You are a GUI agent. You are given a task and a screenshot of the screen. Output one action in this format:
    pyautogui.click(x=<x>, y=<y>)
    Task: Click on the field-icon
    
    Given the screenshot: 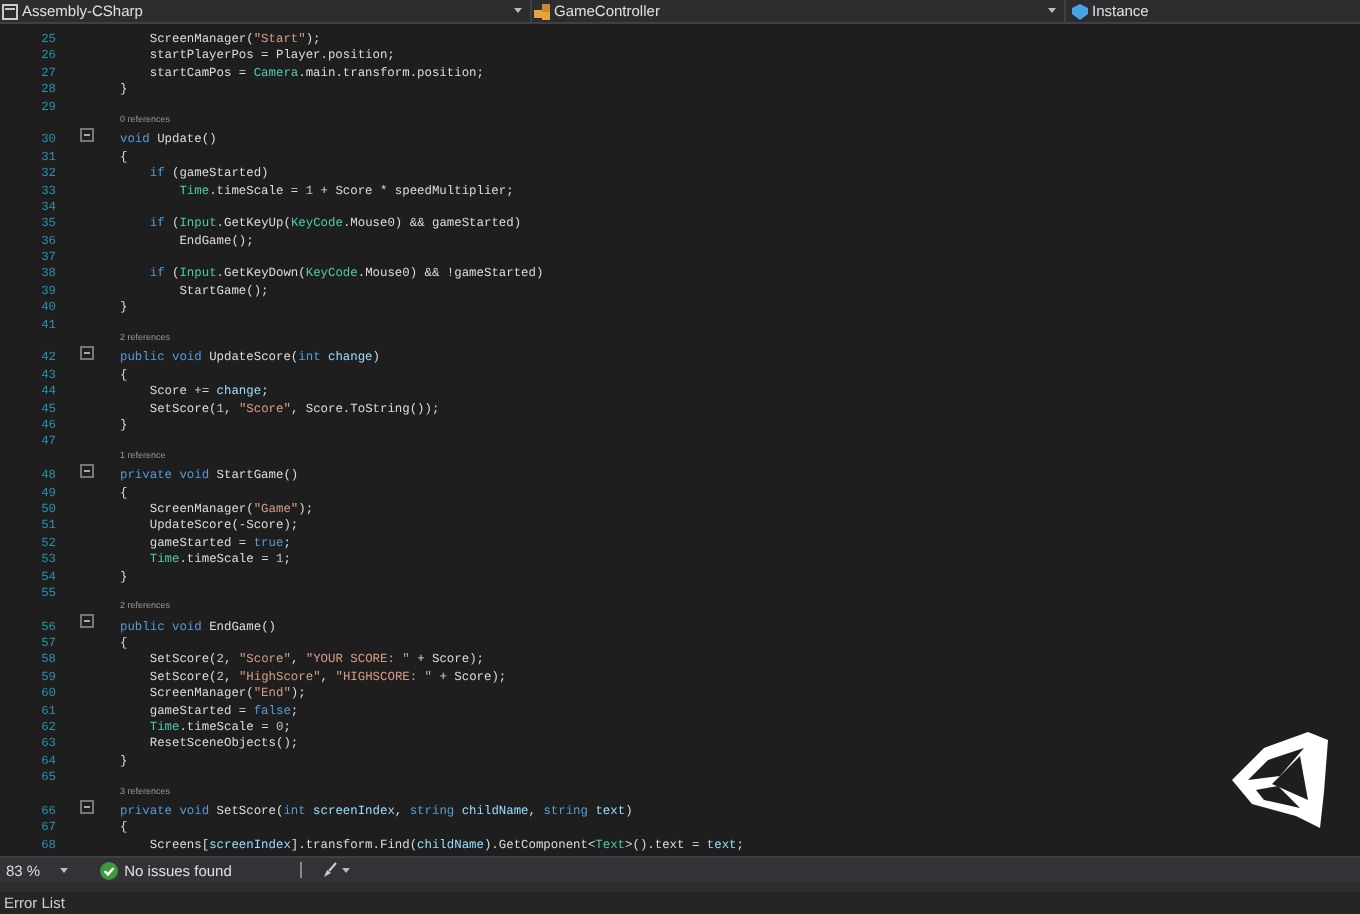 What is the action you would take?
    pyautogui.click(x=1080, y=11)
    